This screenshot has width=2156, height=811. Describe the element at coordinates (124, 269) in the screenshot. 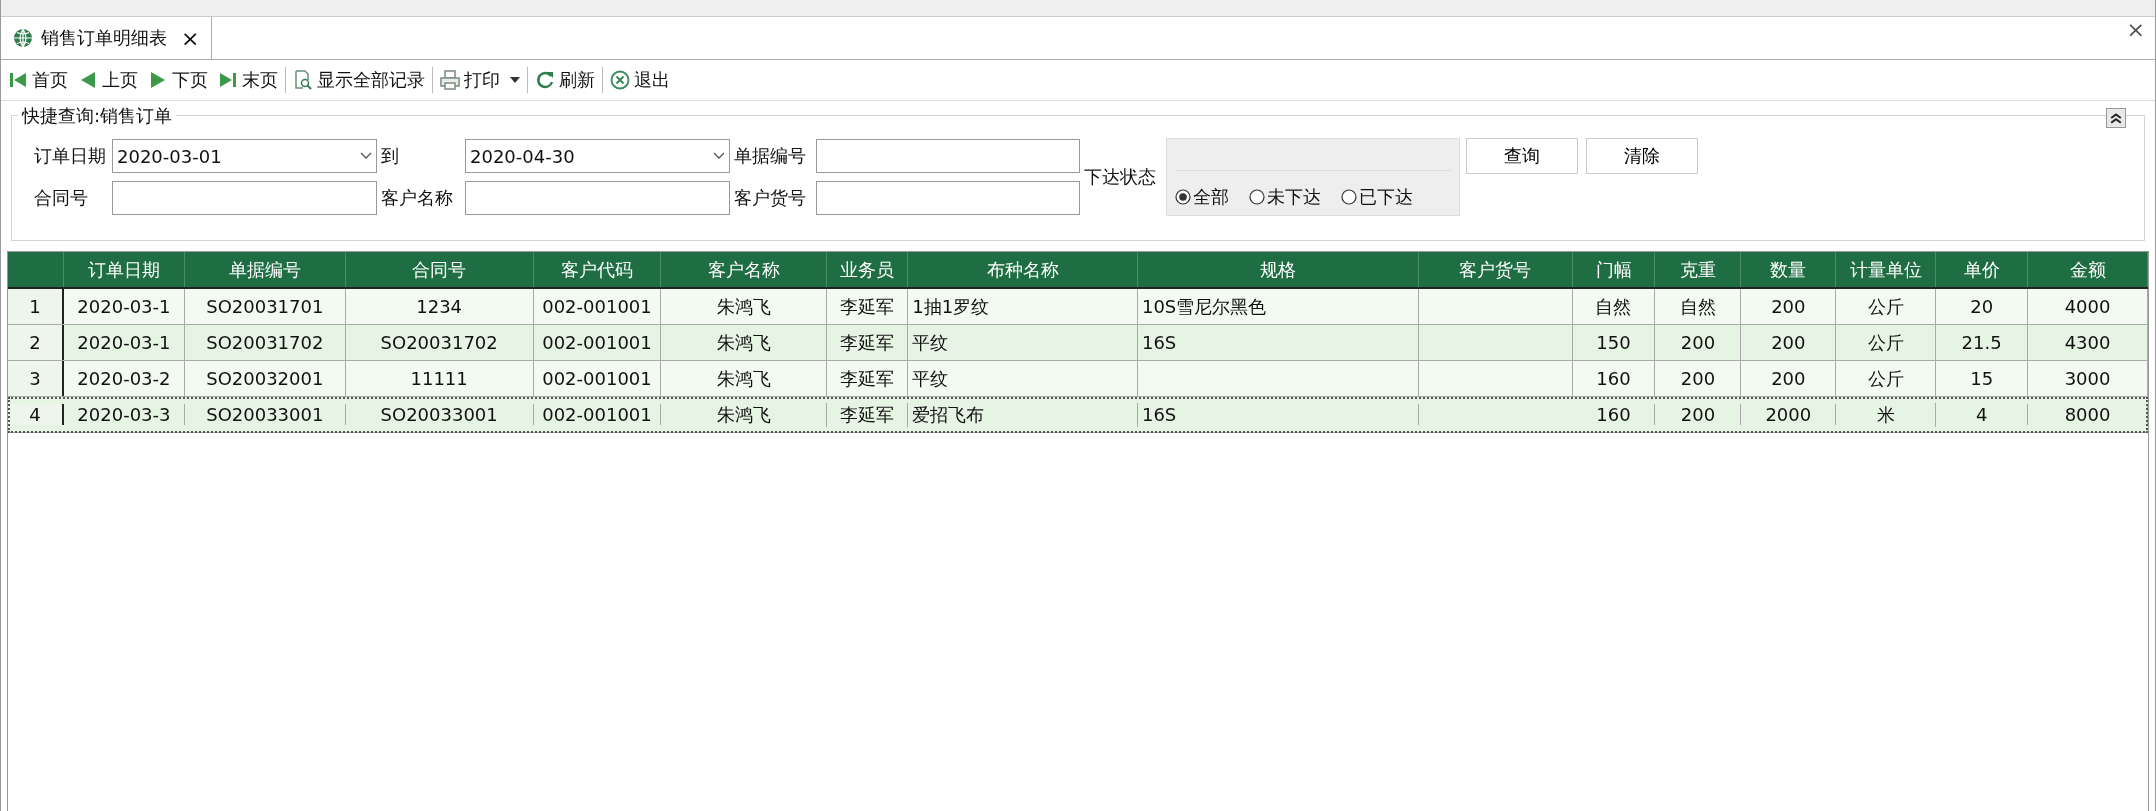

I see `column-header: 订单日期` at that location.